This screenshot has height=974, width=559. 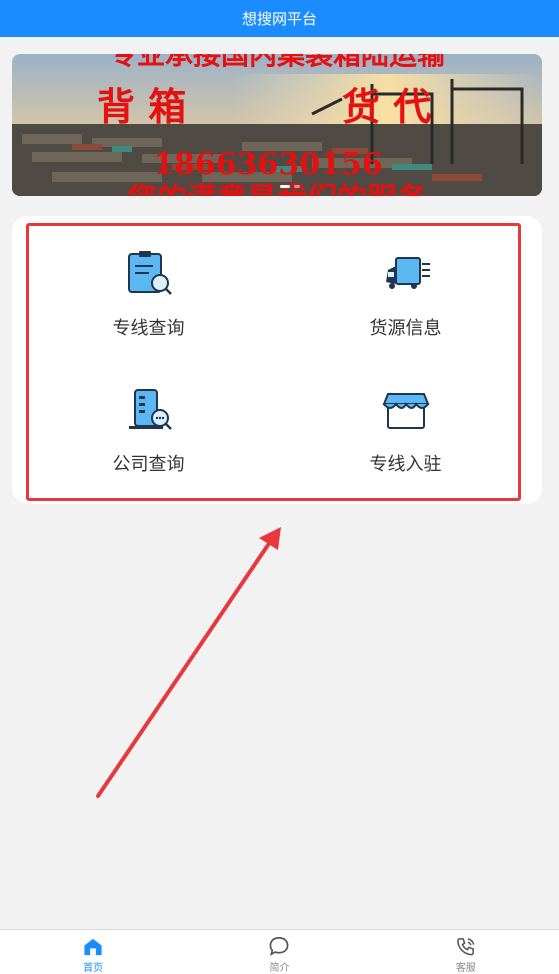 I want to click on page-title: 想搜网平台, so click(x=279, y=19).